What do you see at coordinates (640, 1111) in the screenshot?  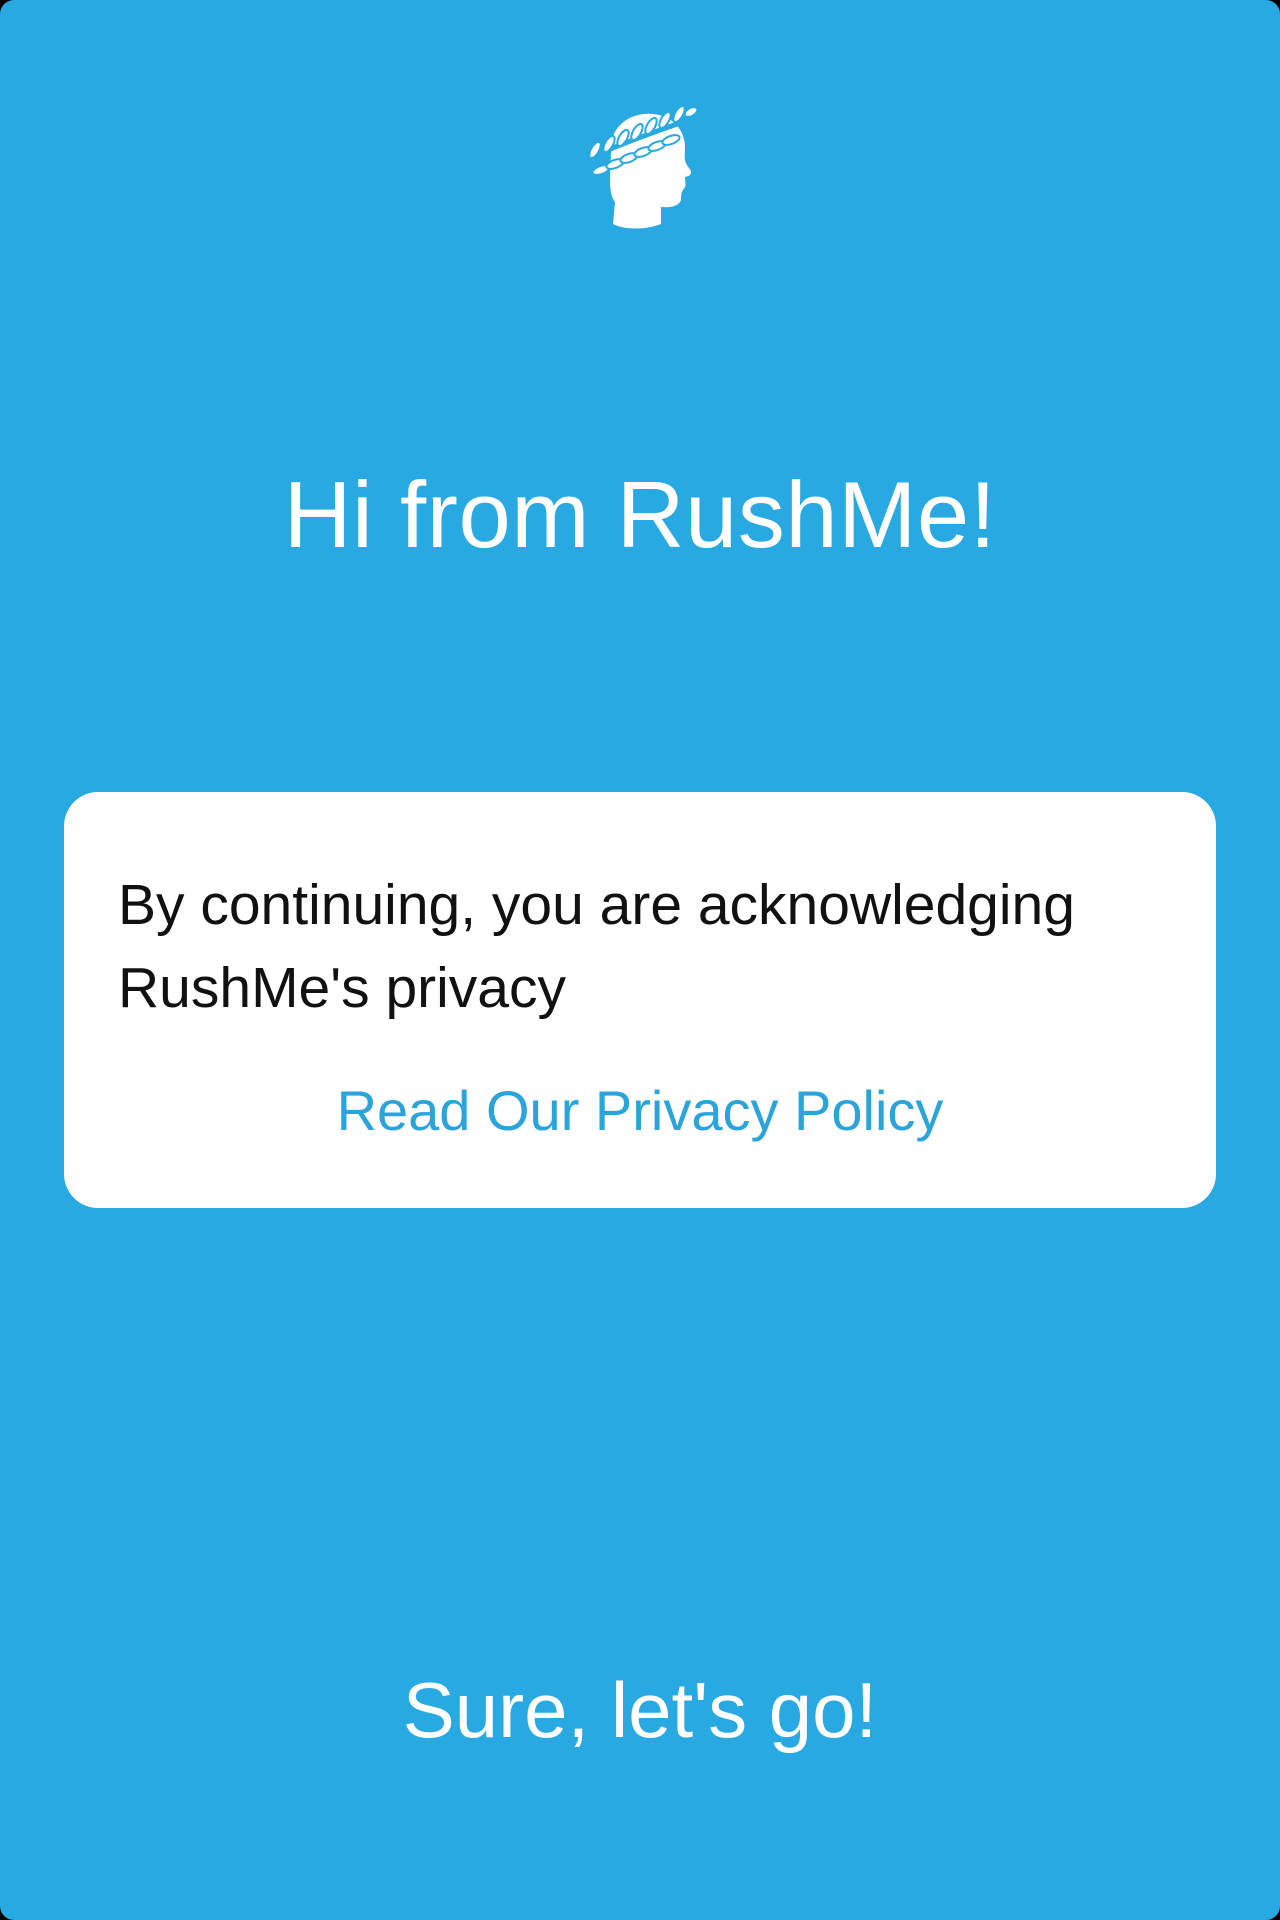 I see `privacy-policy-link: Read Our Privacy Policy` at bounding box center [640, 1111].